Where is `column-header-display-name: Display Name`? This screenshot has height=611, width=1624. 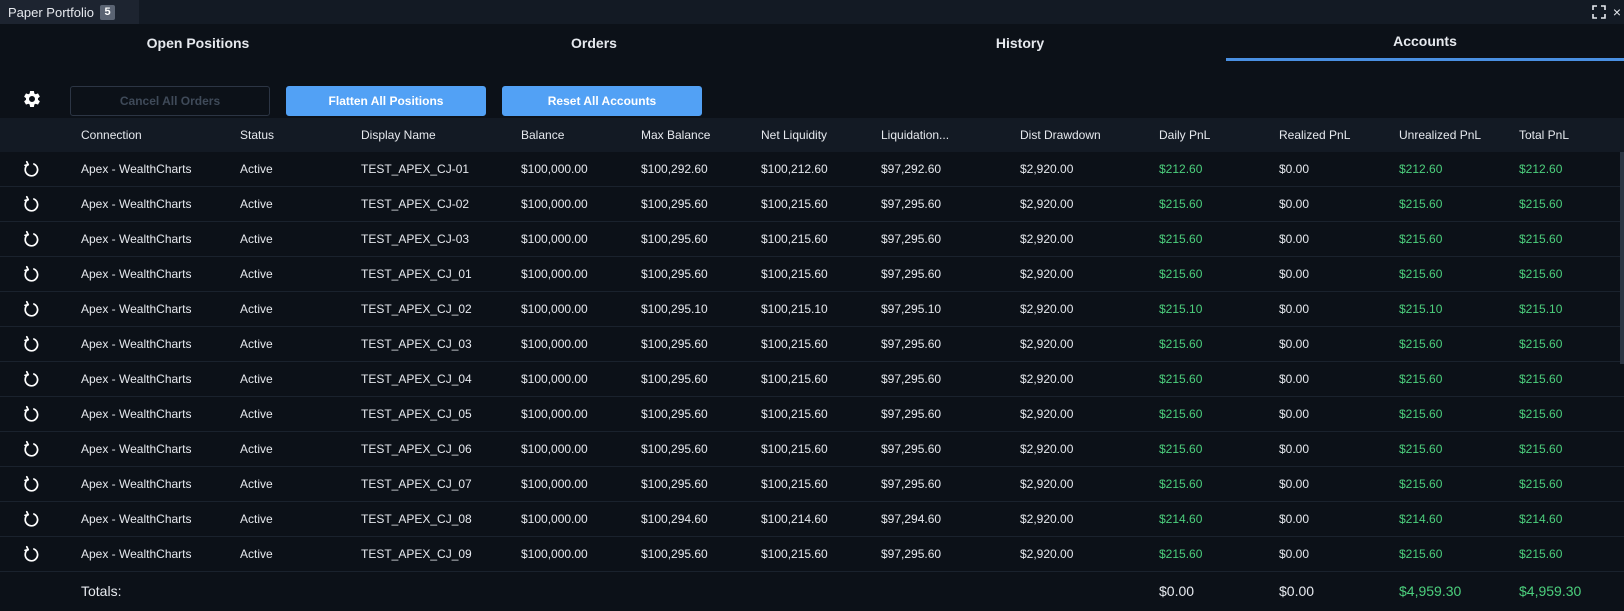
column-header-display-name: Display Name is located at coordinates (398, 135).